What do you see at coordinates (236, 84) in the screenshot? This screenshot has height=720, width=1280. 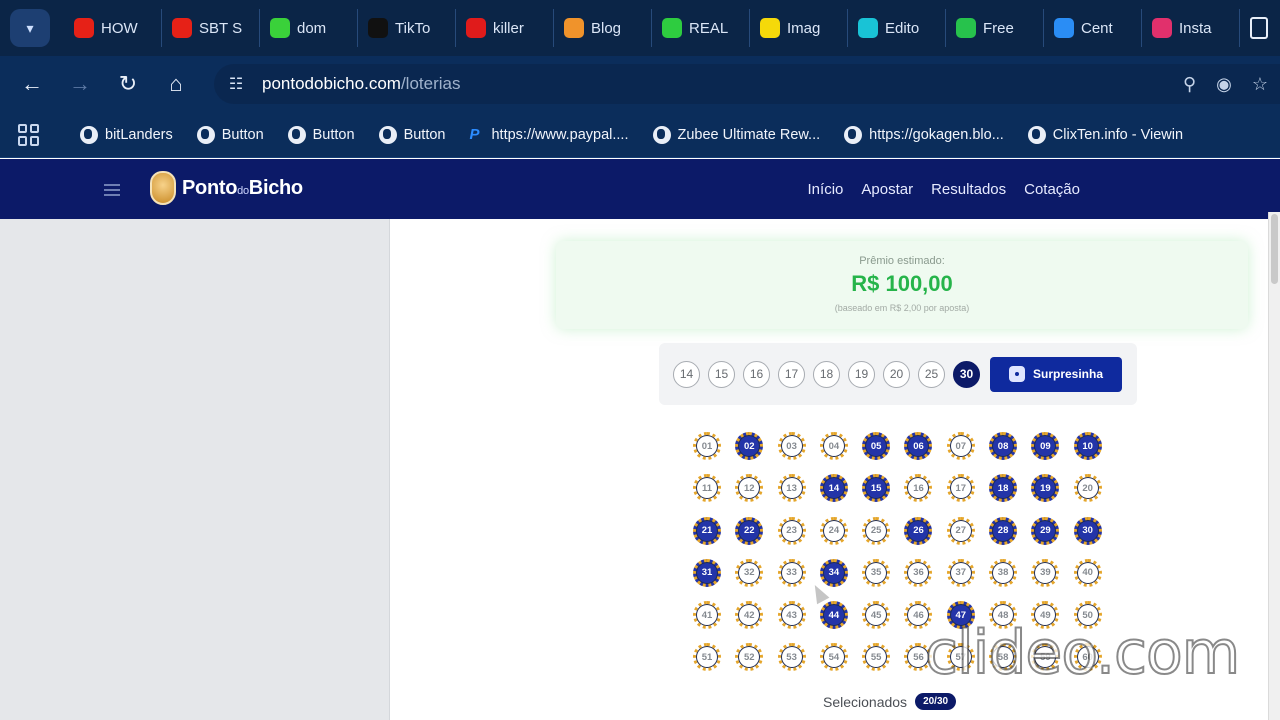 I see `site-settings-icon: ☷` at bounding box center [236, 84].